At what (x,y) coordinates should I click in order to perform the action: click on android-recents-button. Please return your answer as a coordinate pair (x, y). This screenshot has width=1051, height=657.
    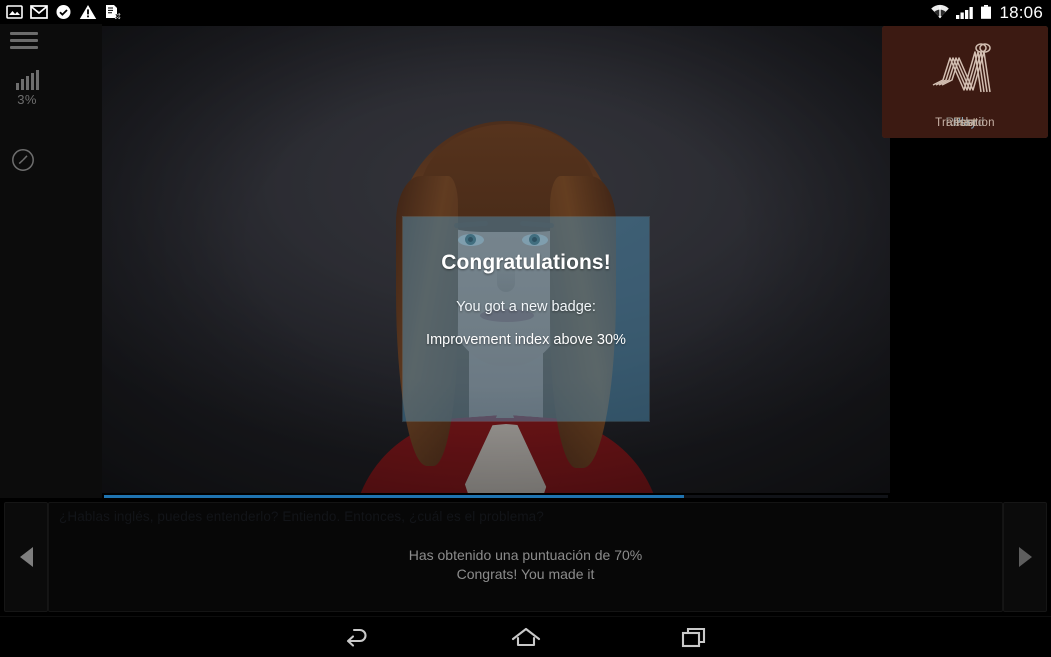
    Looking at the image, I should click on (694, 637).